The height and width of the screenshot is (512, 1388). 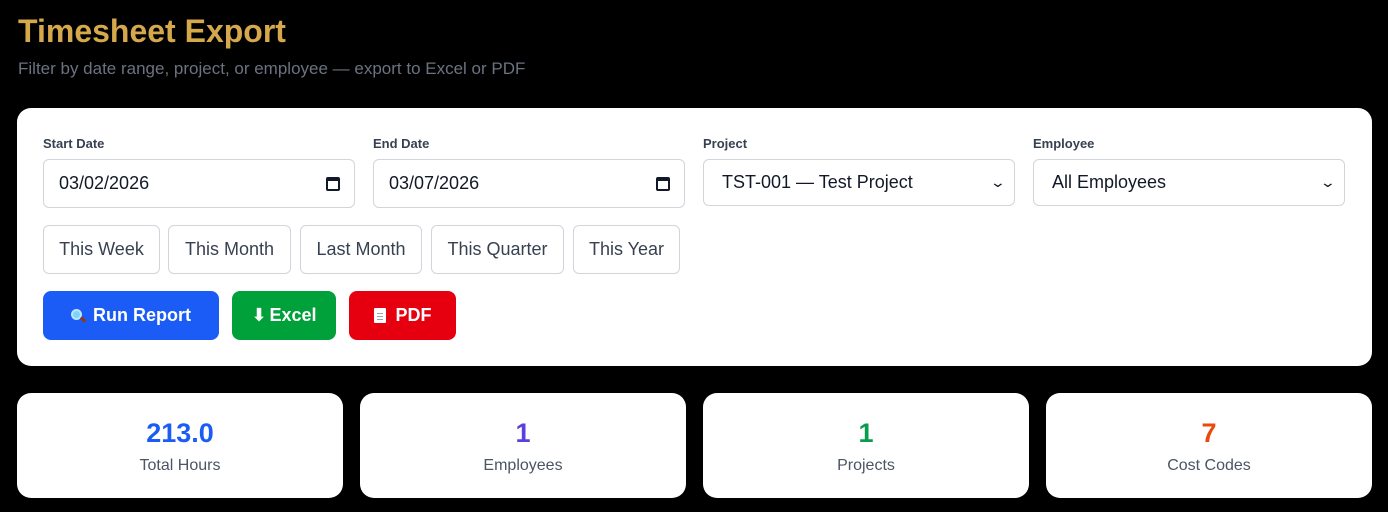 I want to click on start-date-input: 03/02/2026, so click(x=199, y=183).